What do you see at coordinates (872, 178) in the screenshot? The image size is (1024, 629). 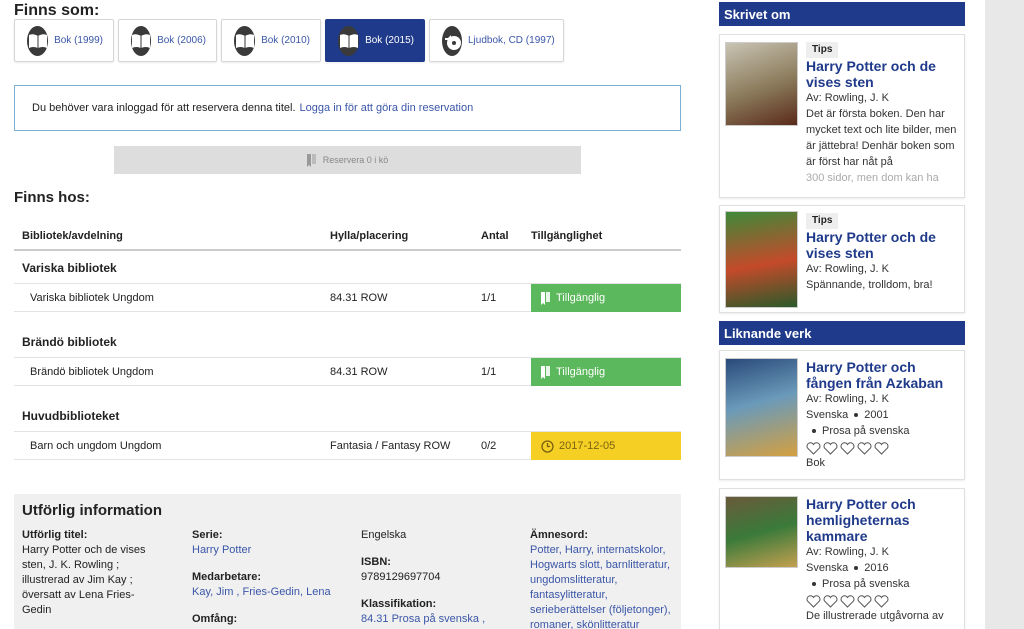 I see `review-excerpt-fade: 300 sidor, men dom kan ha` at bounding box center [872, 178].